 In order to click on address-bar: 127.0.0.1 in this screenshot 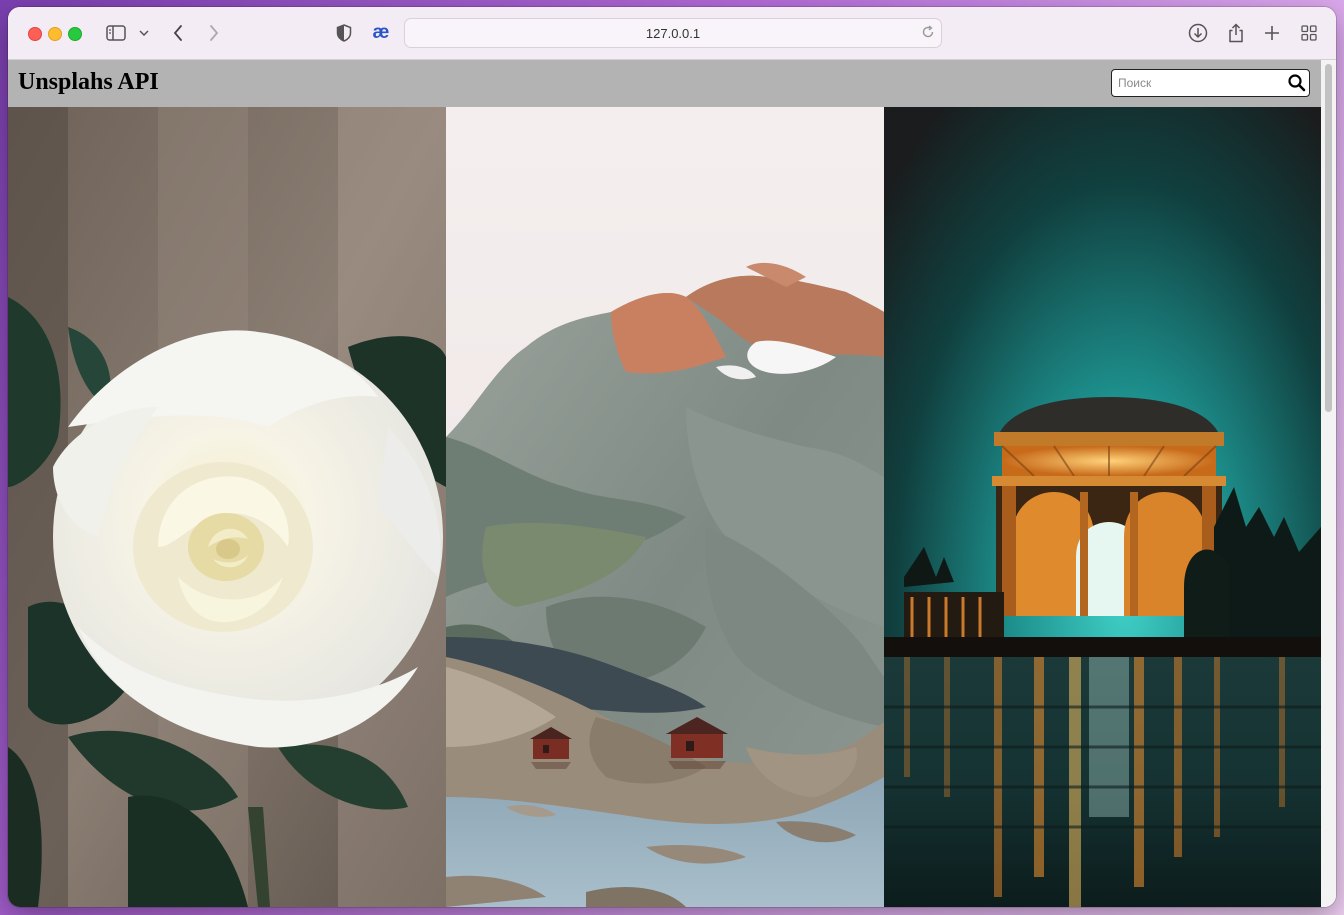, I will do `click(673, 33)`.